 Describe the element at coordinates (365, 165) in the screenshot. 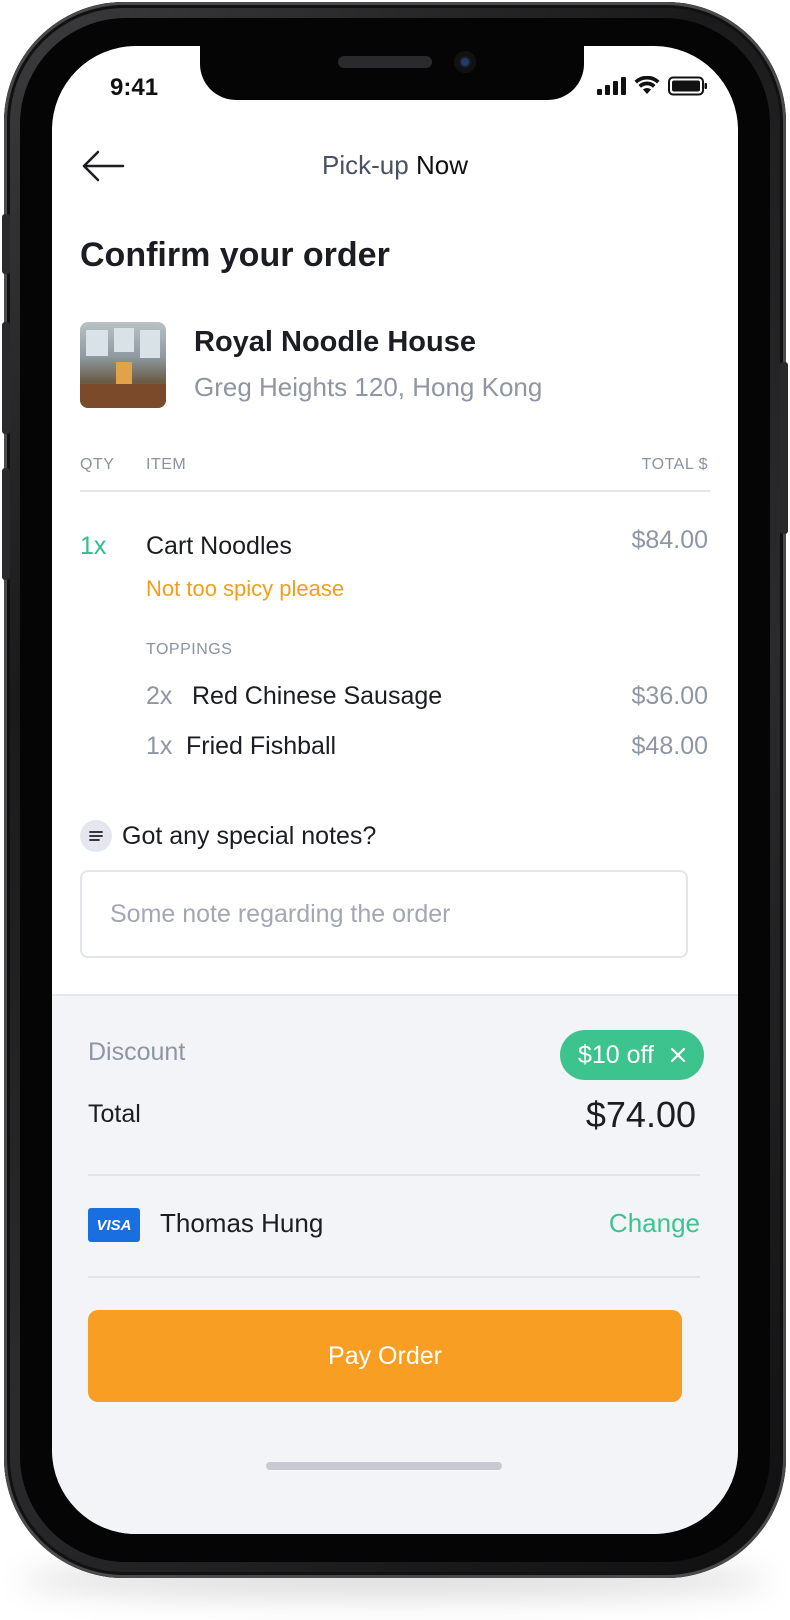

I see `header-mode: Pick-up` at that location.